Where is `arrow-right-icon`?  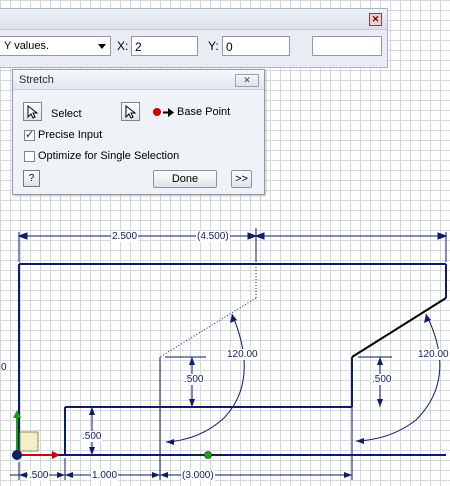 arrow-right-icon is located at coordinates (168, 112).